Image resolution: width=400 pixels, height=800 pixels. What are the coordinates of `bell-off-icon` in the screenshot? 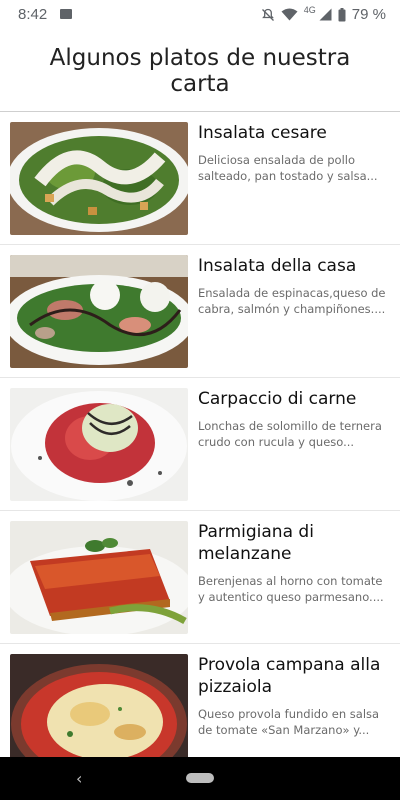 It's located at (267, 14).